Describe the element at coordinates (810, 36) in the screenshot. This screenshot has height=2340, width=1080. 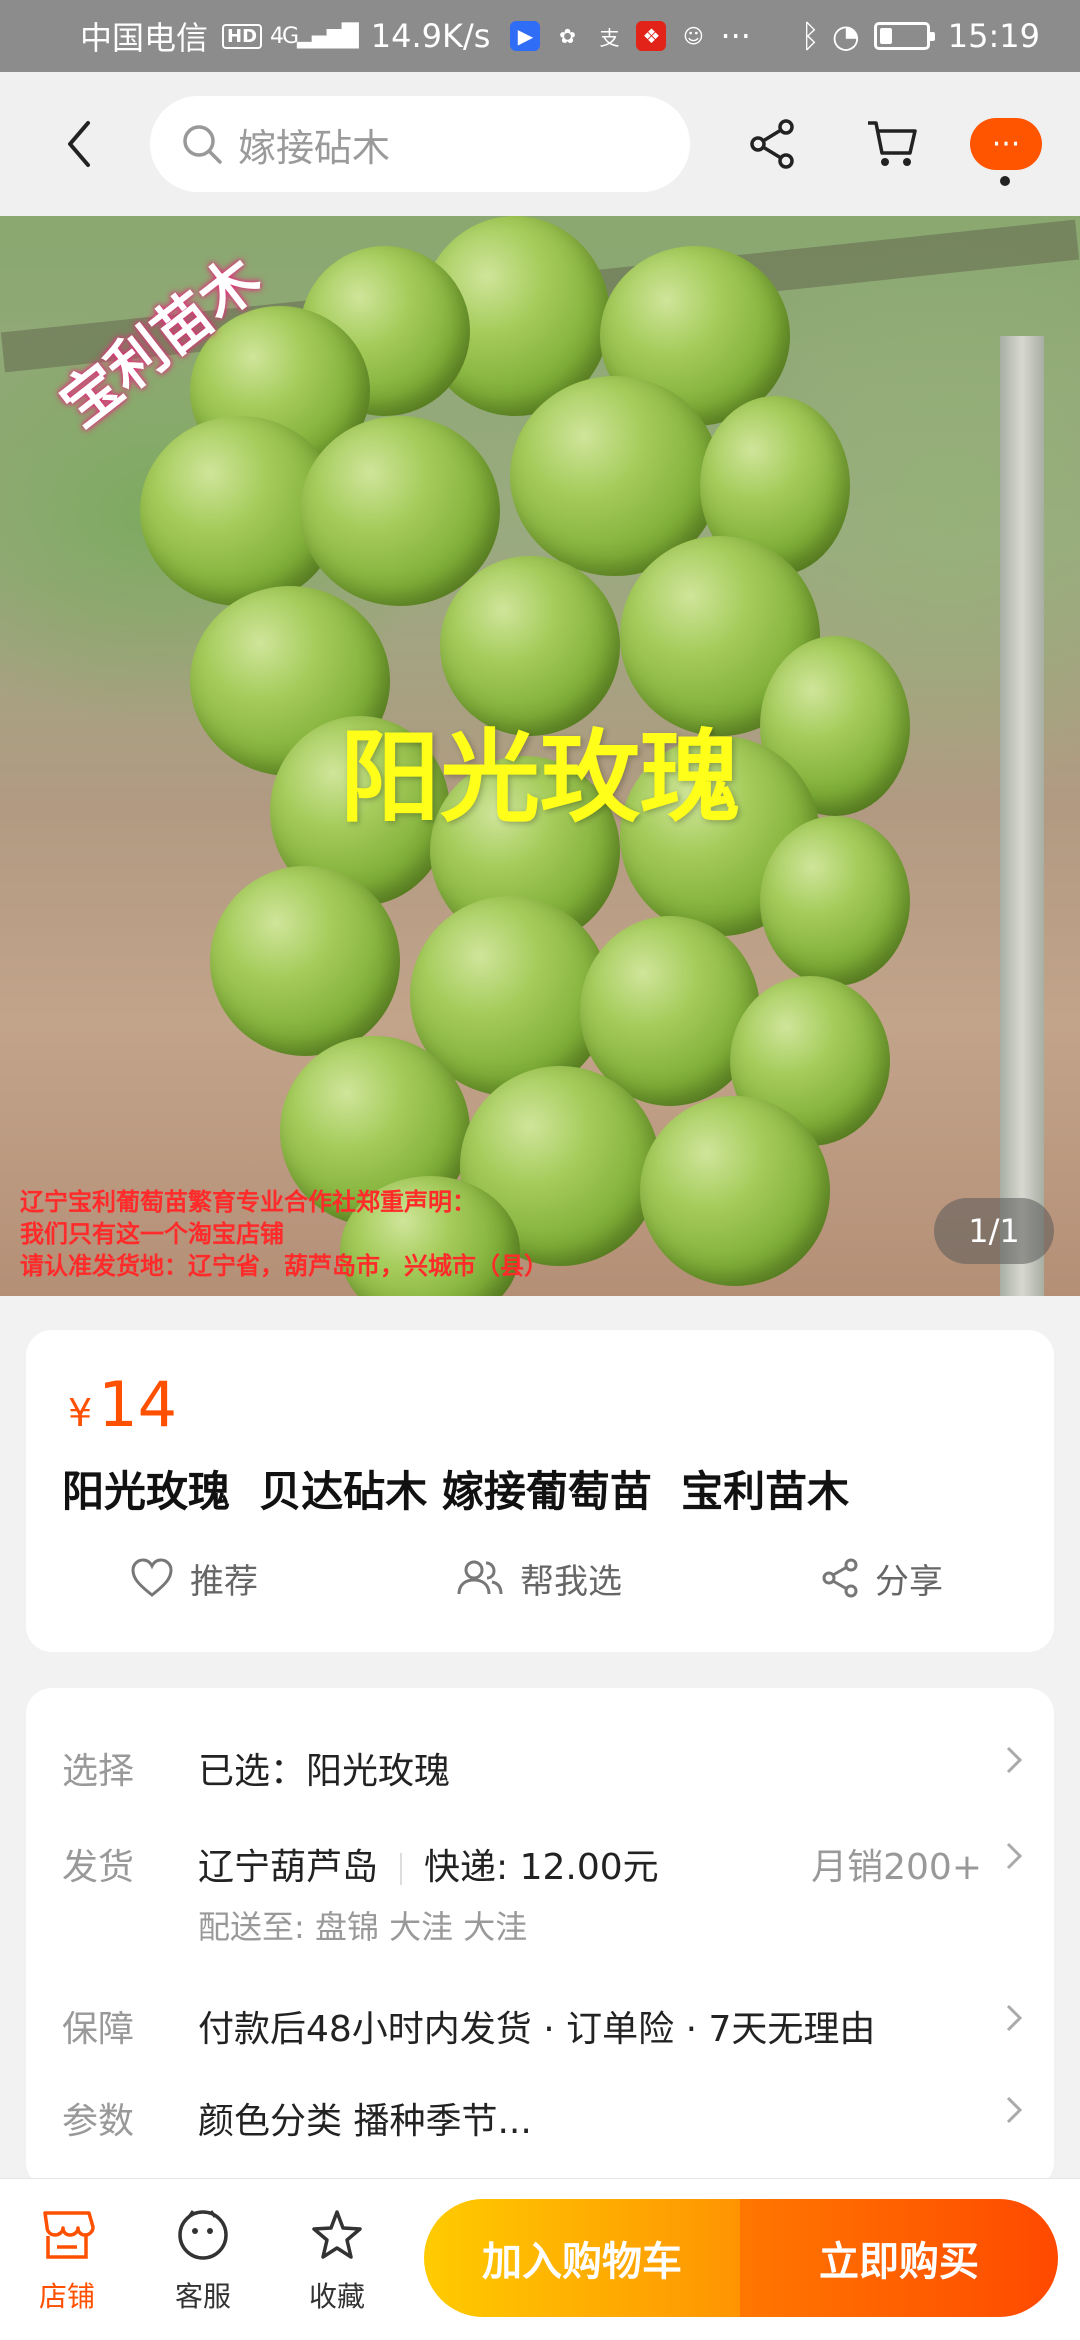
I see `bluetooth-icon: ᛒ` at that location.